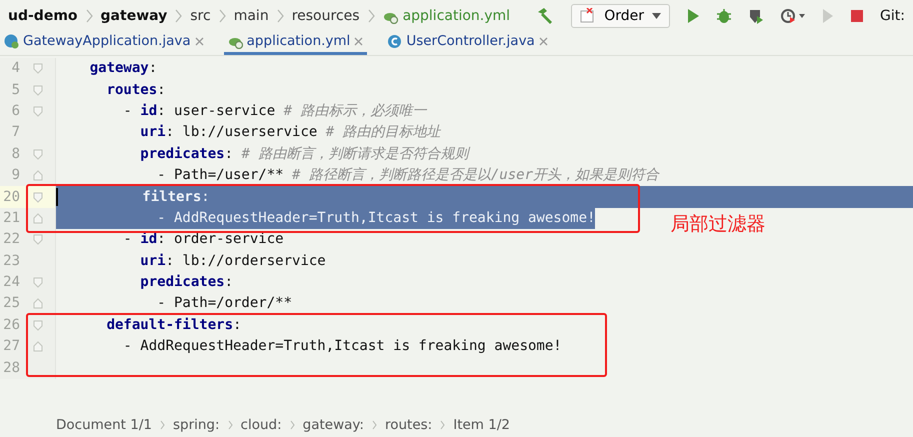 This screenshot has height=437, width=913. What do you see at coordinates (456, 16) in the screenshot?
I see `breadcrumb-item: application.yml` at bounding box center [456, 16].